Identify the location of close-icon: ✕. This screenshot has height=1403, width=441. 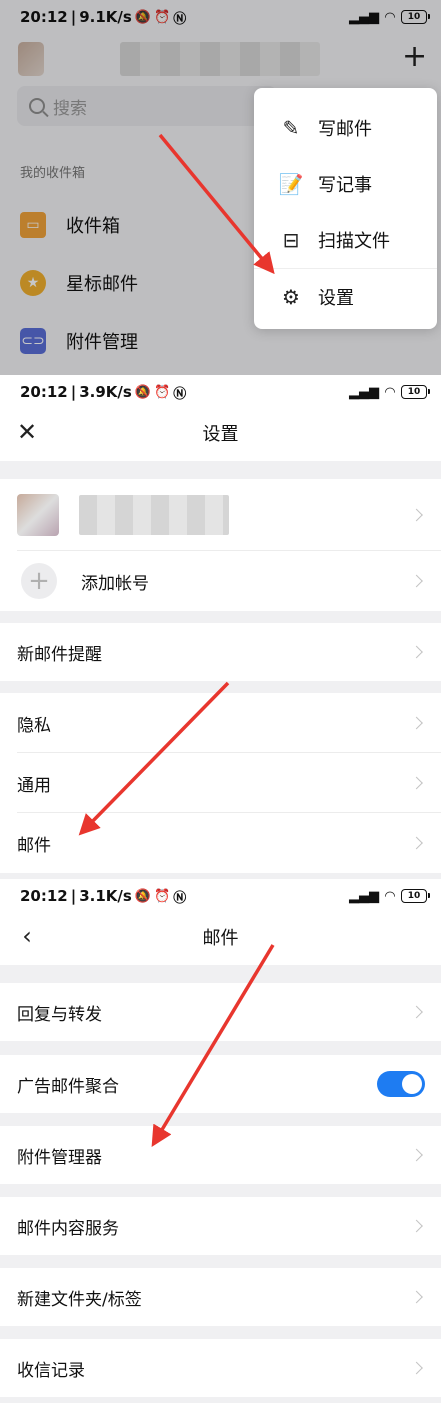
(27, 432).